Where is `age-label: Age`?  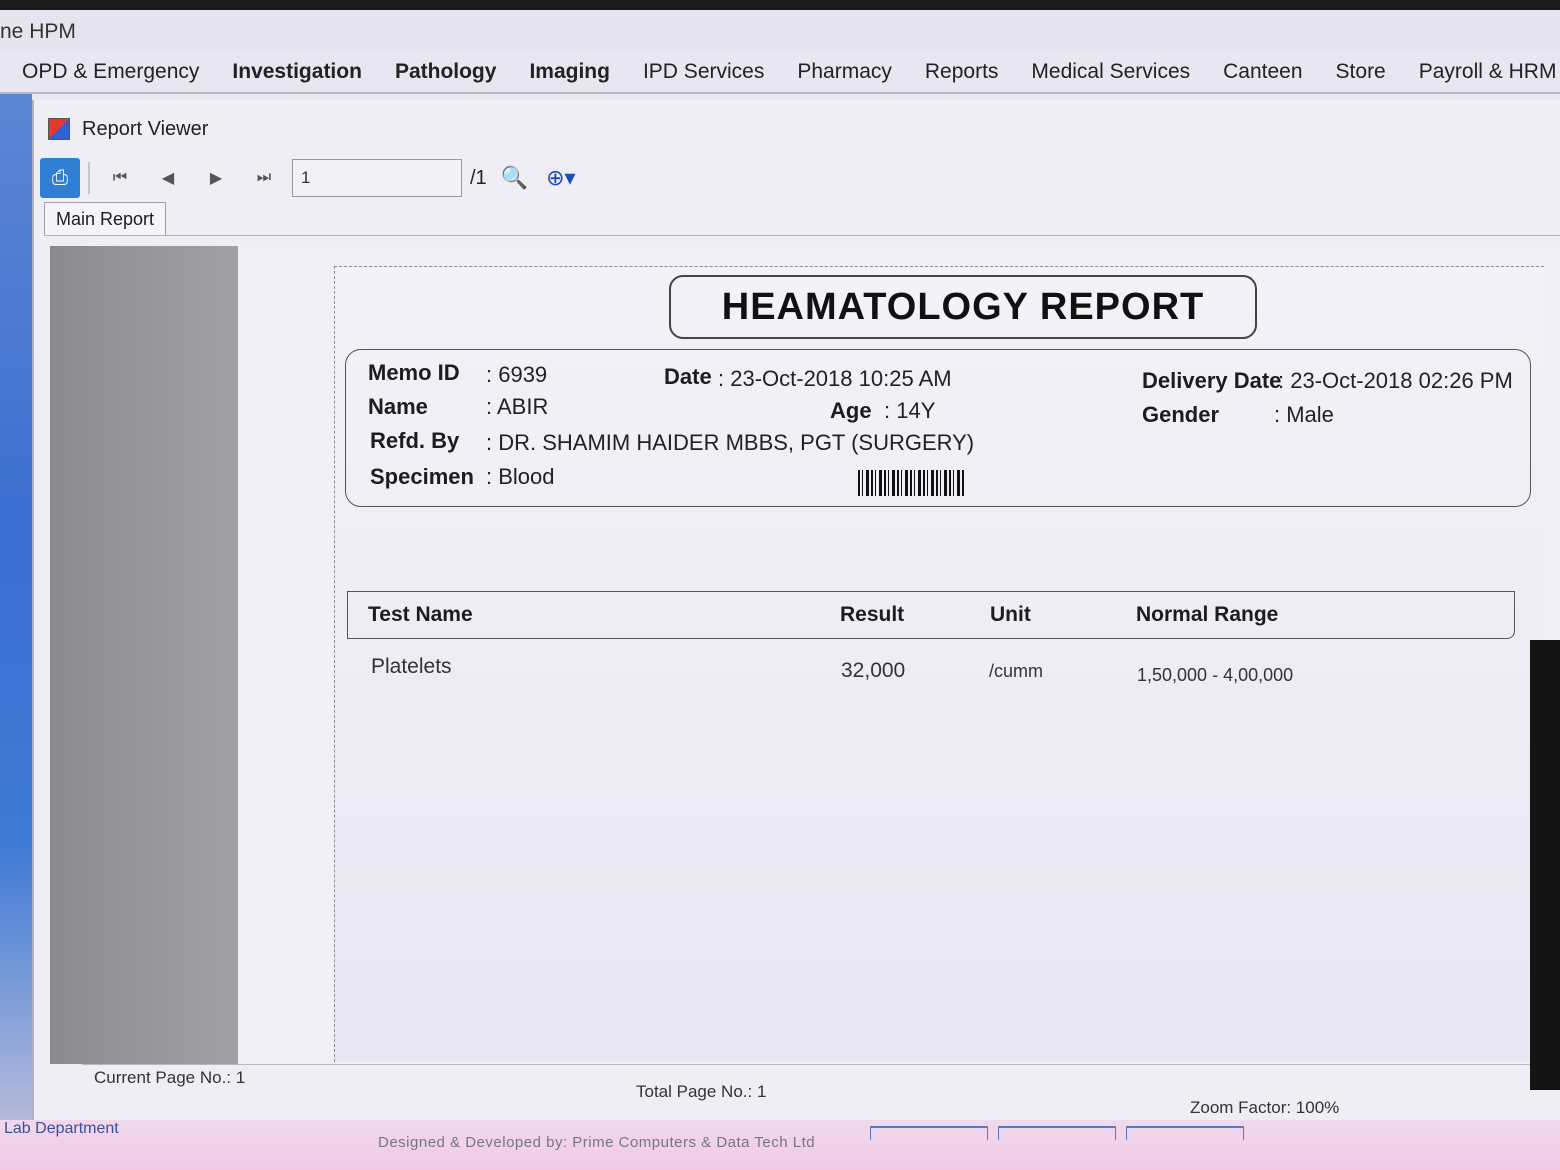 age-label: Age is located at coordinates (851, 410).